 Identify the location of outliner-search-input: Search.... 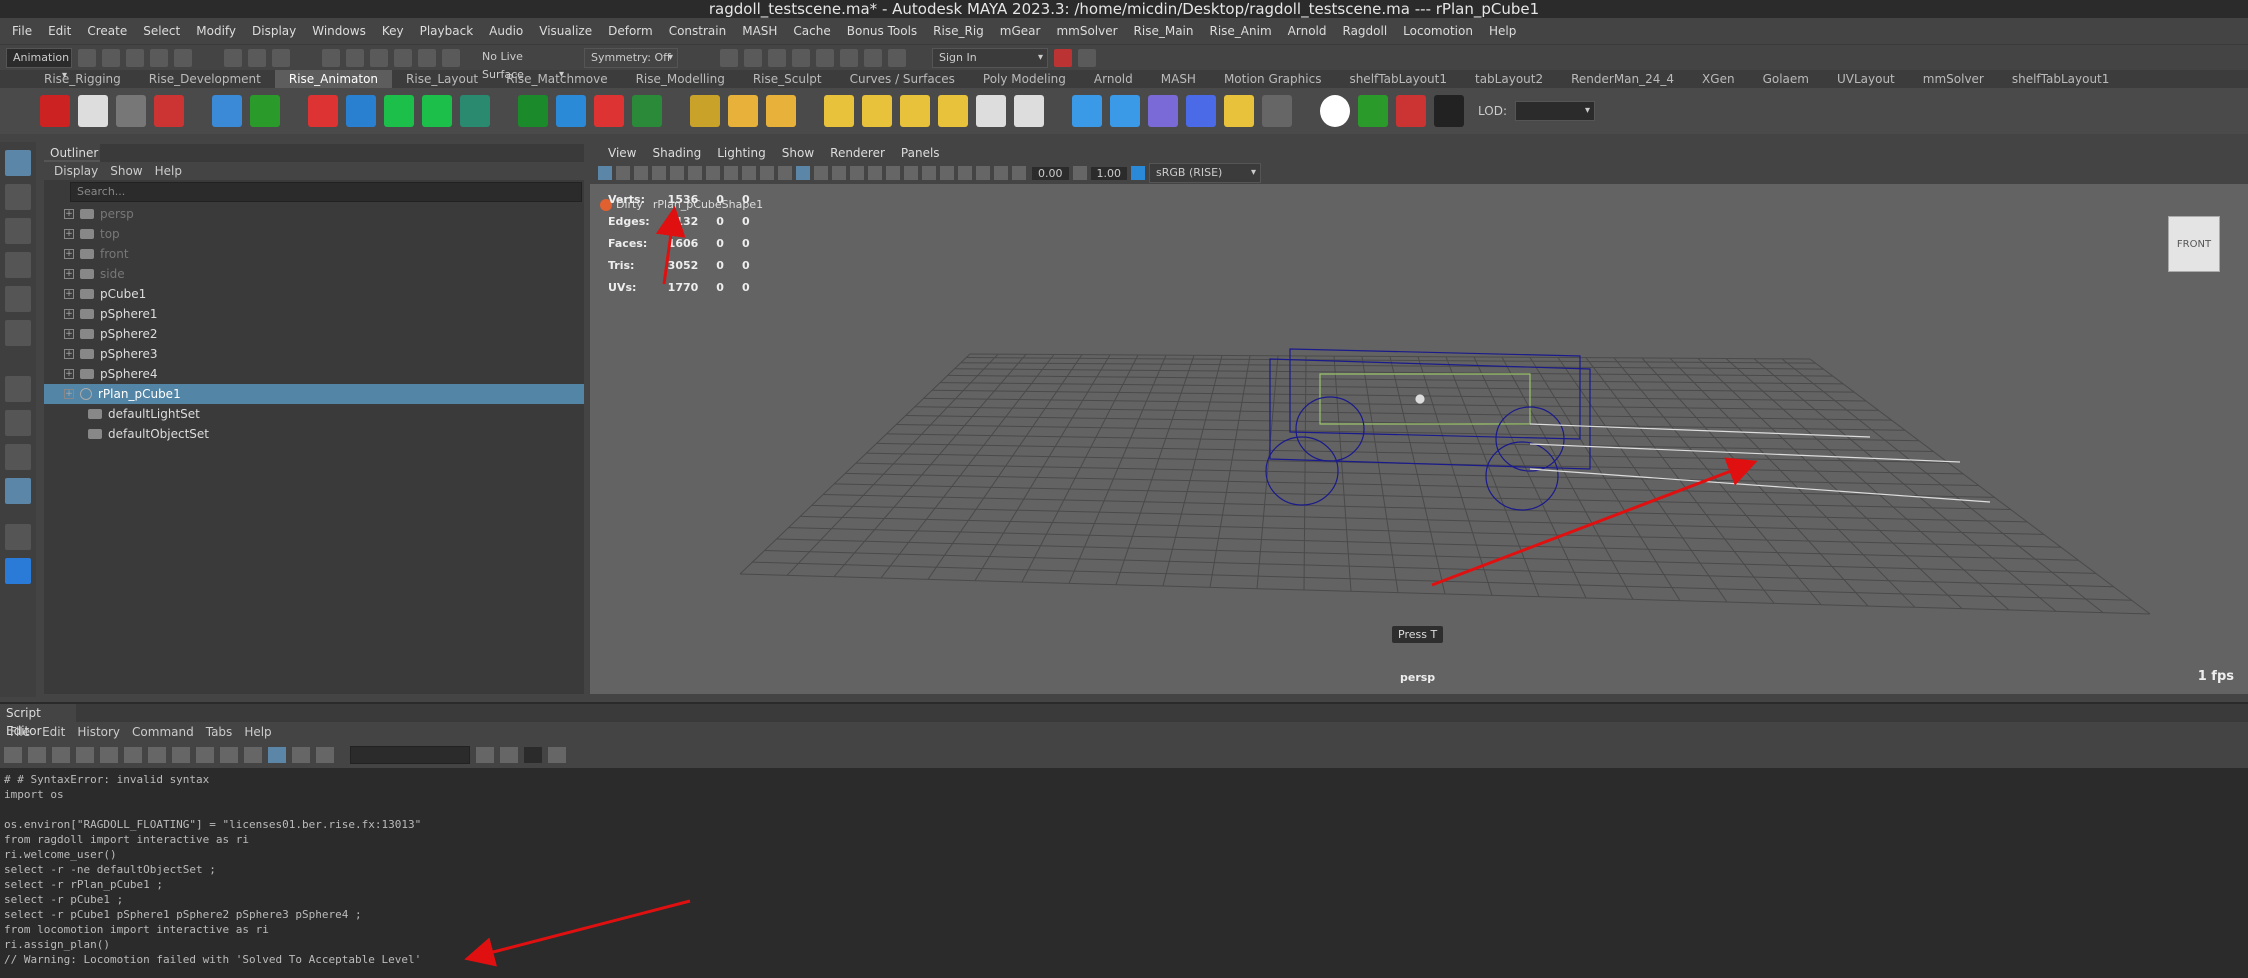
(326, 192).